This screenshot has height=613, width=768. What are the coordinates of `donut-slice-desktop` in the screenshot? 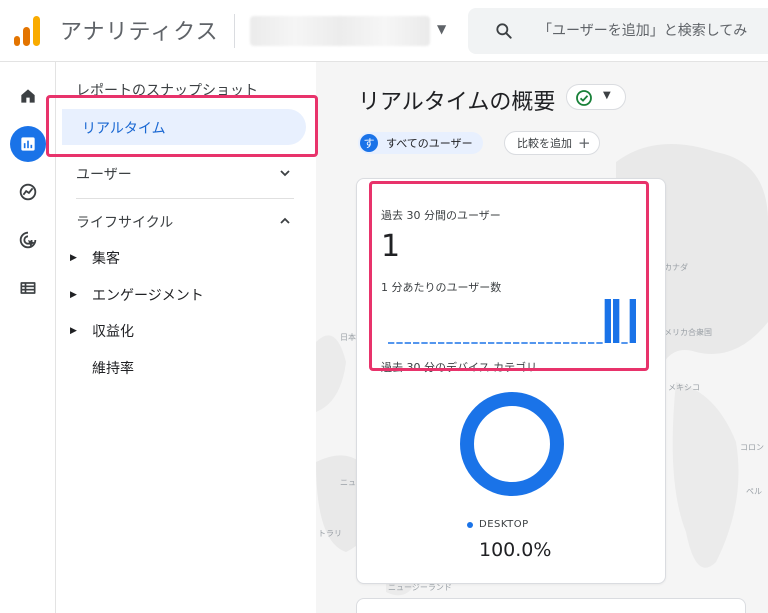 It's located at (512, 444).